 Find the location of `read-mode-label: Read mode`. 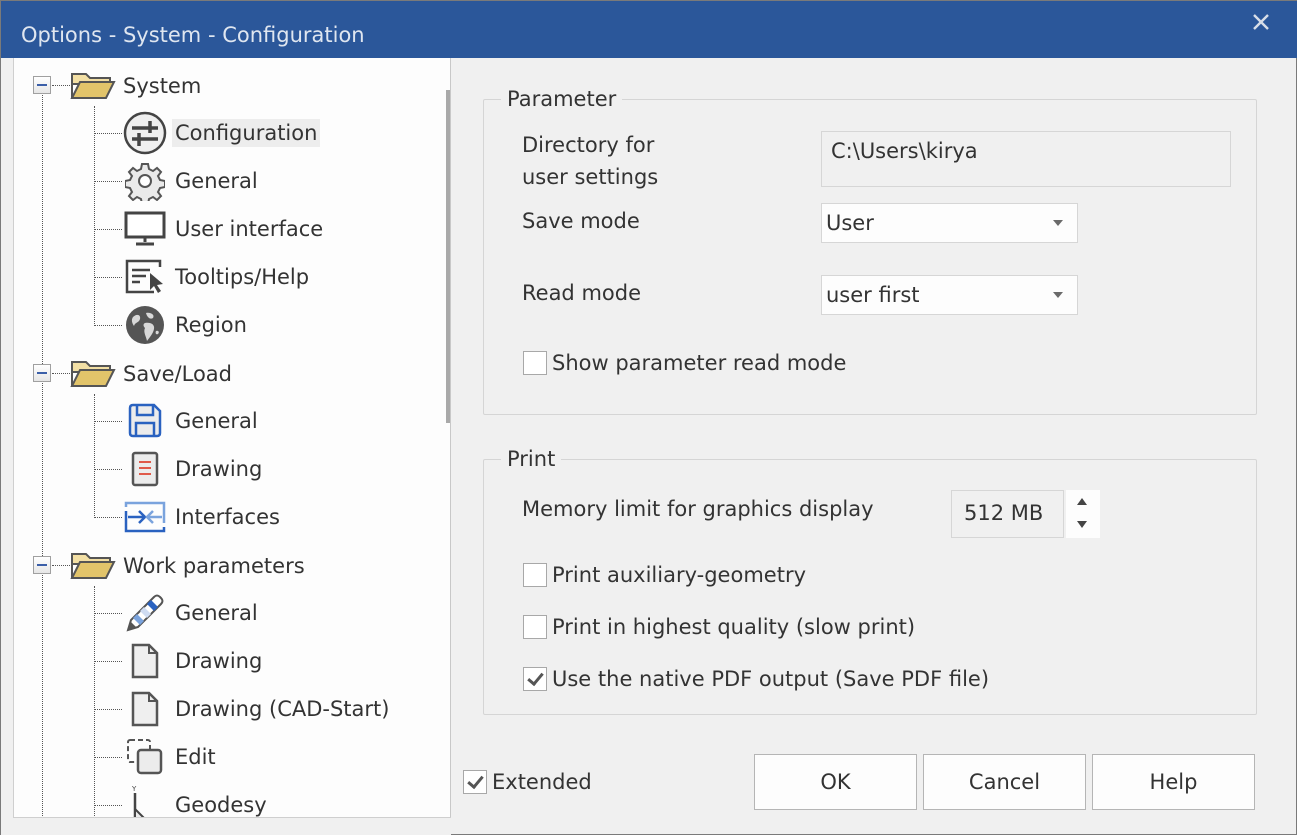

read-mode-label: Read mode is located at coordinates (581, 293).